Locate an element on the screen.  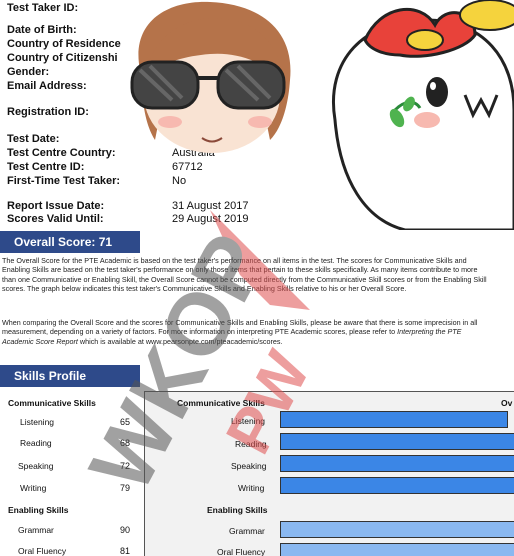
chart-label-writing: Writing is located at coordinates (251, 488).